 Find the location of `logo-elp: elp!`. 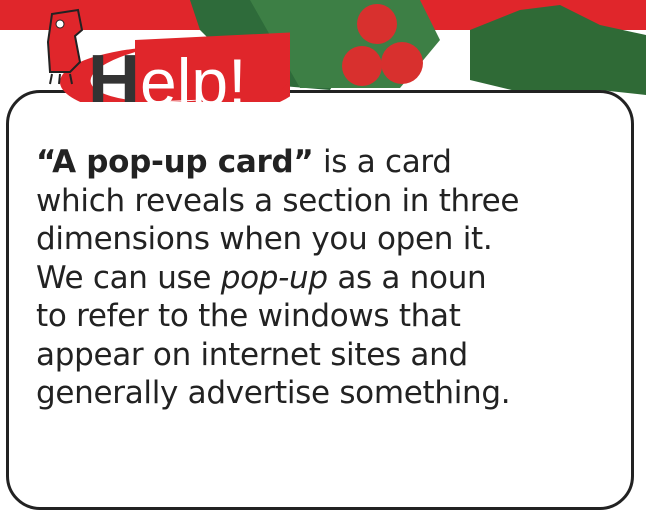

logo-elp: elp! is located at coordinates (193, 73).